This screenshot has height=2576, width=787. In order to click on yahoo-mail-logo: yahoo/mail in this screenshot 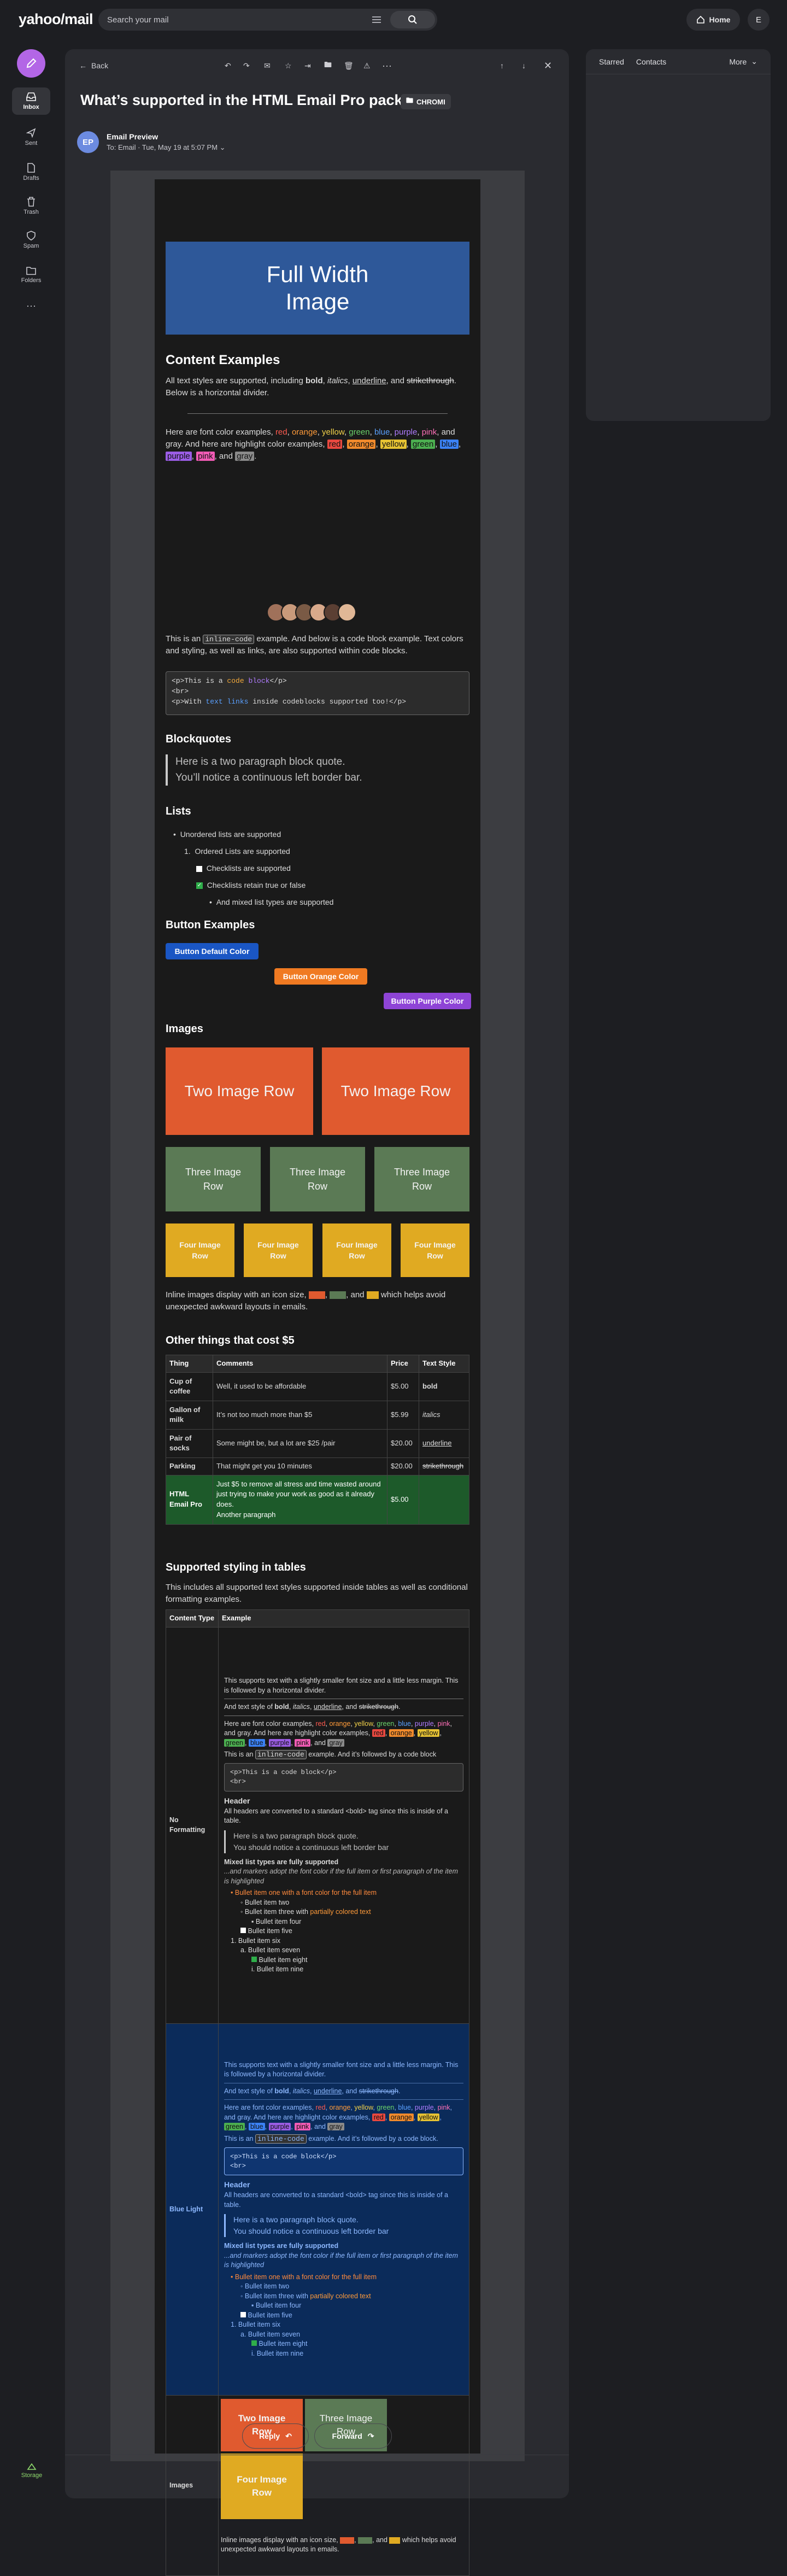, I will do `click(56, 19)`.